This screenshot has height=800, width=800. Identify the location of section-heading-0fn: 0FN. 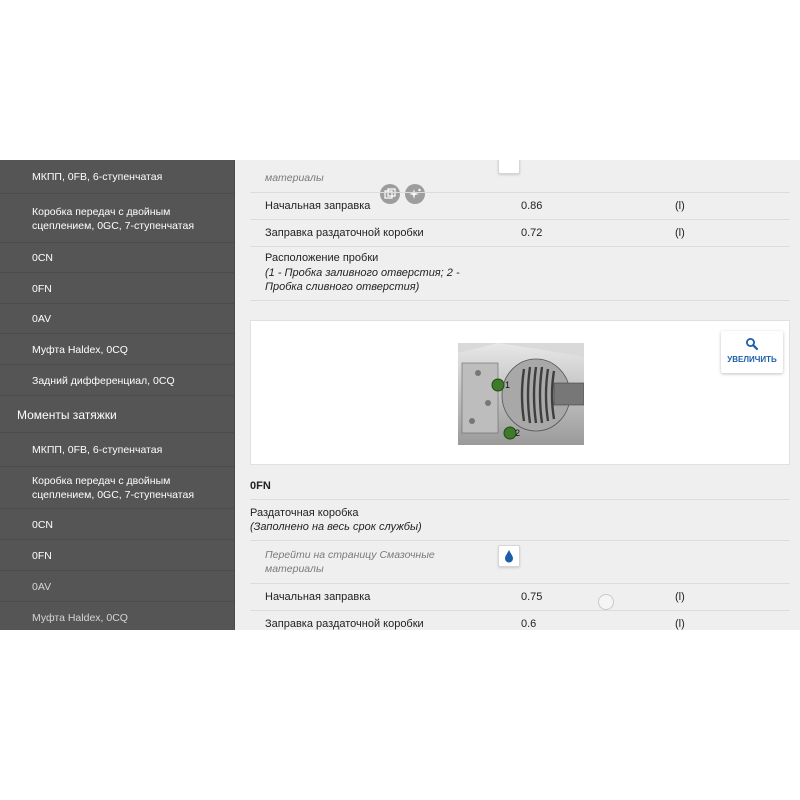
(260, 486).